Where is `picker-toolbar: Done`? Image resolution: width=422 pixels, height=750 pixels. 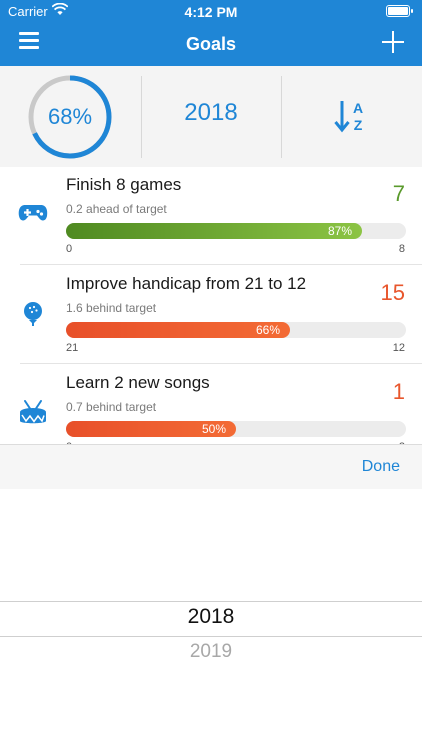
picker-toolbar: Done is located at coordinates (211, 467).